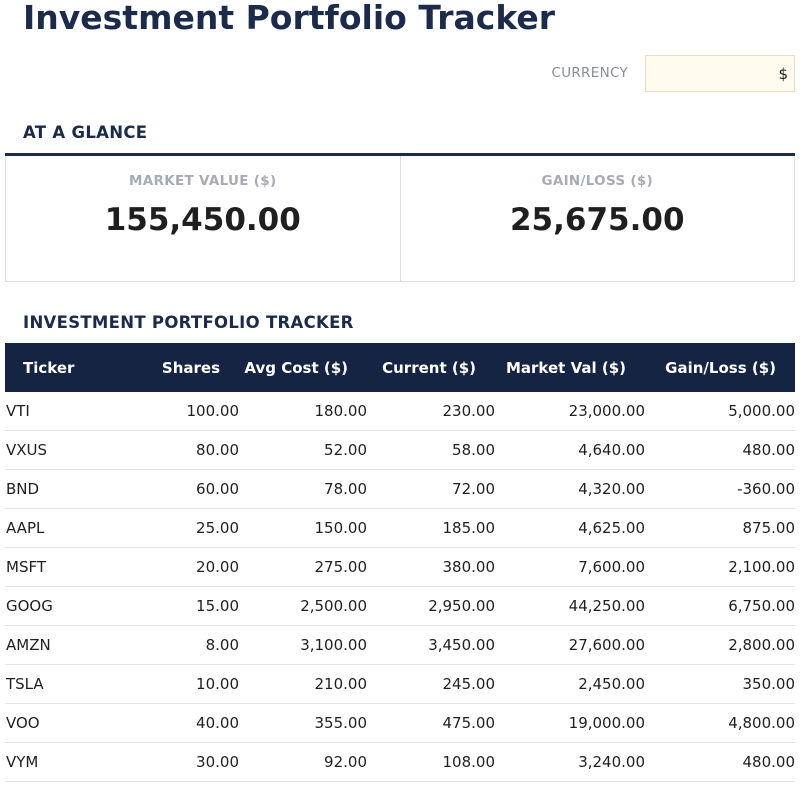 The width and height of the screenshot is (800, 786). I want to click on cell-market-val: 27,600.00, so click(570, 645).